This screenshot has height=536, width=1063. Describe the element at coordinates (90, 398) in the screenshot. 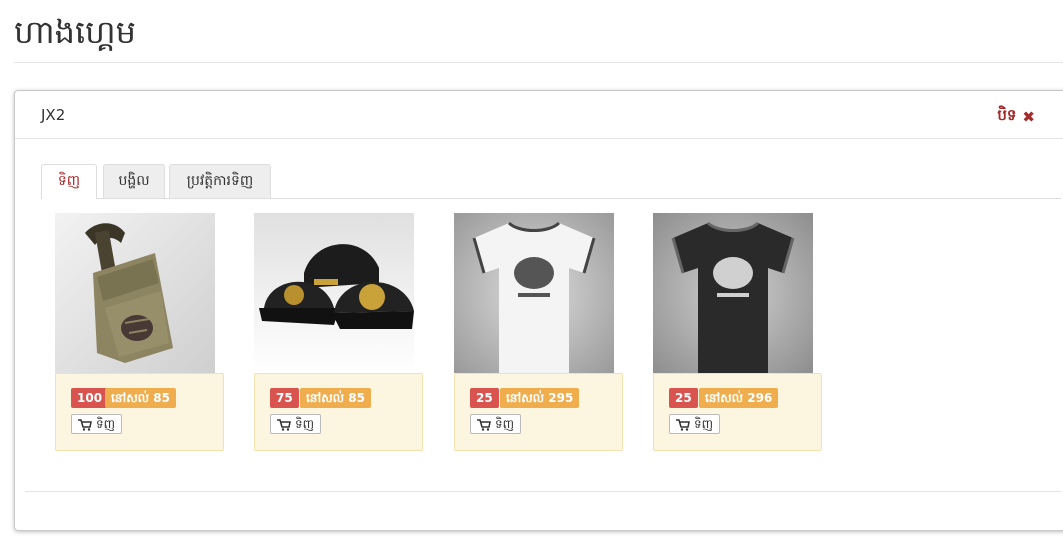

I see `price-badge: 100` at that location.